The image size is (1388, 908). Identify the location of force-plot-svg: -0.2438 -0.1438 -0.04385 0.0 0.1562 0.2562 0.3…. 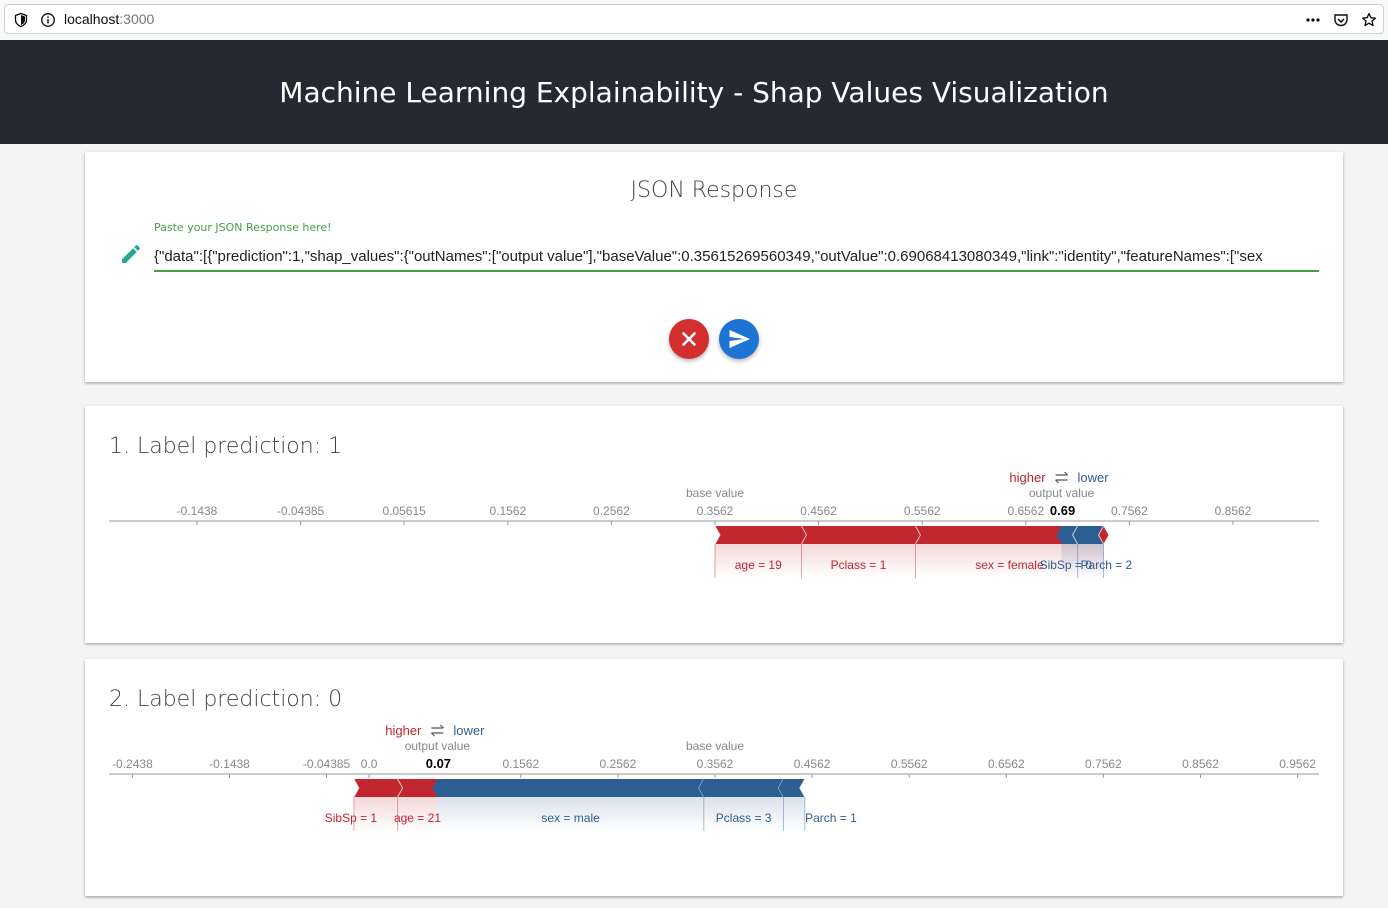
(714, 777).